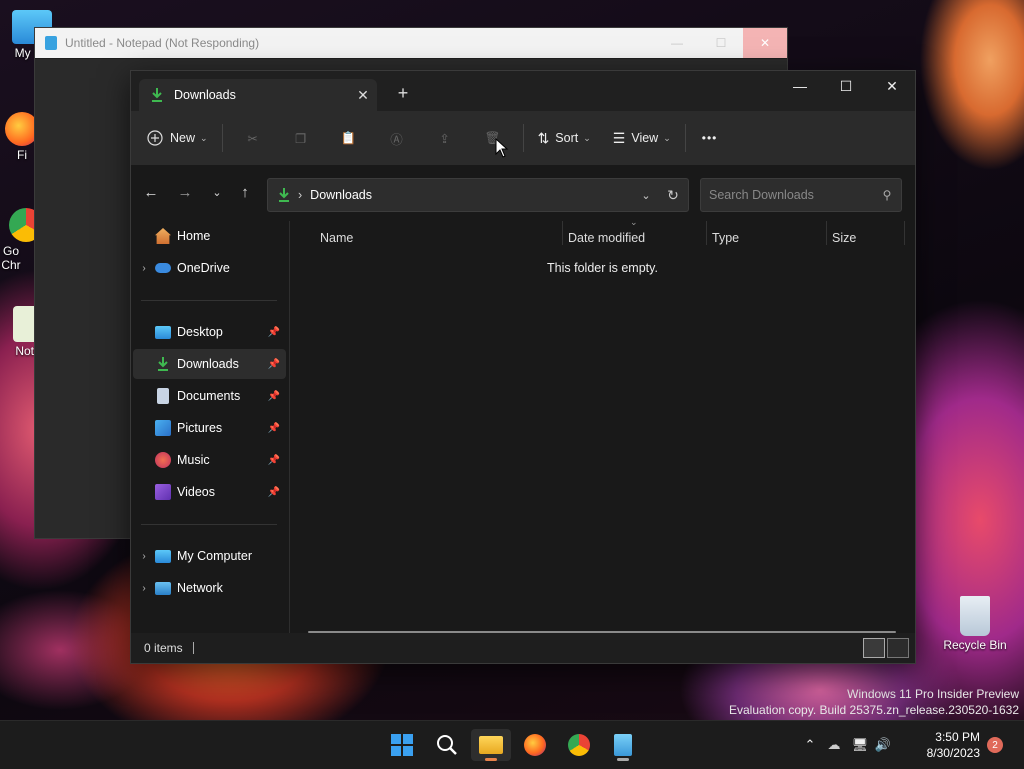 Image resolution: width=1024 pixels, height=769 pixels. What do you see at coordinates (634, 222) in the screenshot?
I see `sort-indicator-icon: ⌄` at bounding box center [634, 222].